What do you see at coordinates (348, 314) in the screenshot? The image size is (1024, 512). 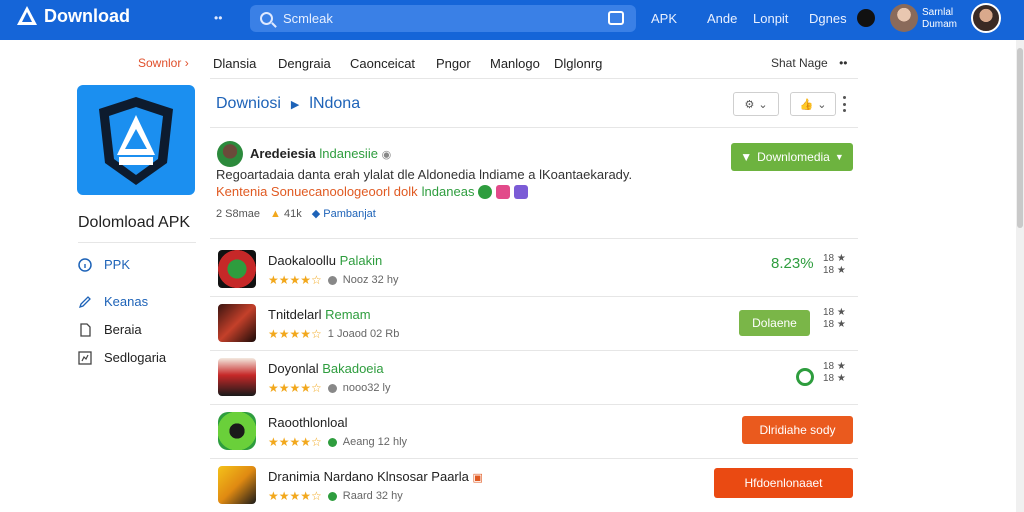 I see `app-name-green: Remam` at bounding box center [348, 314].